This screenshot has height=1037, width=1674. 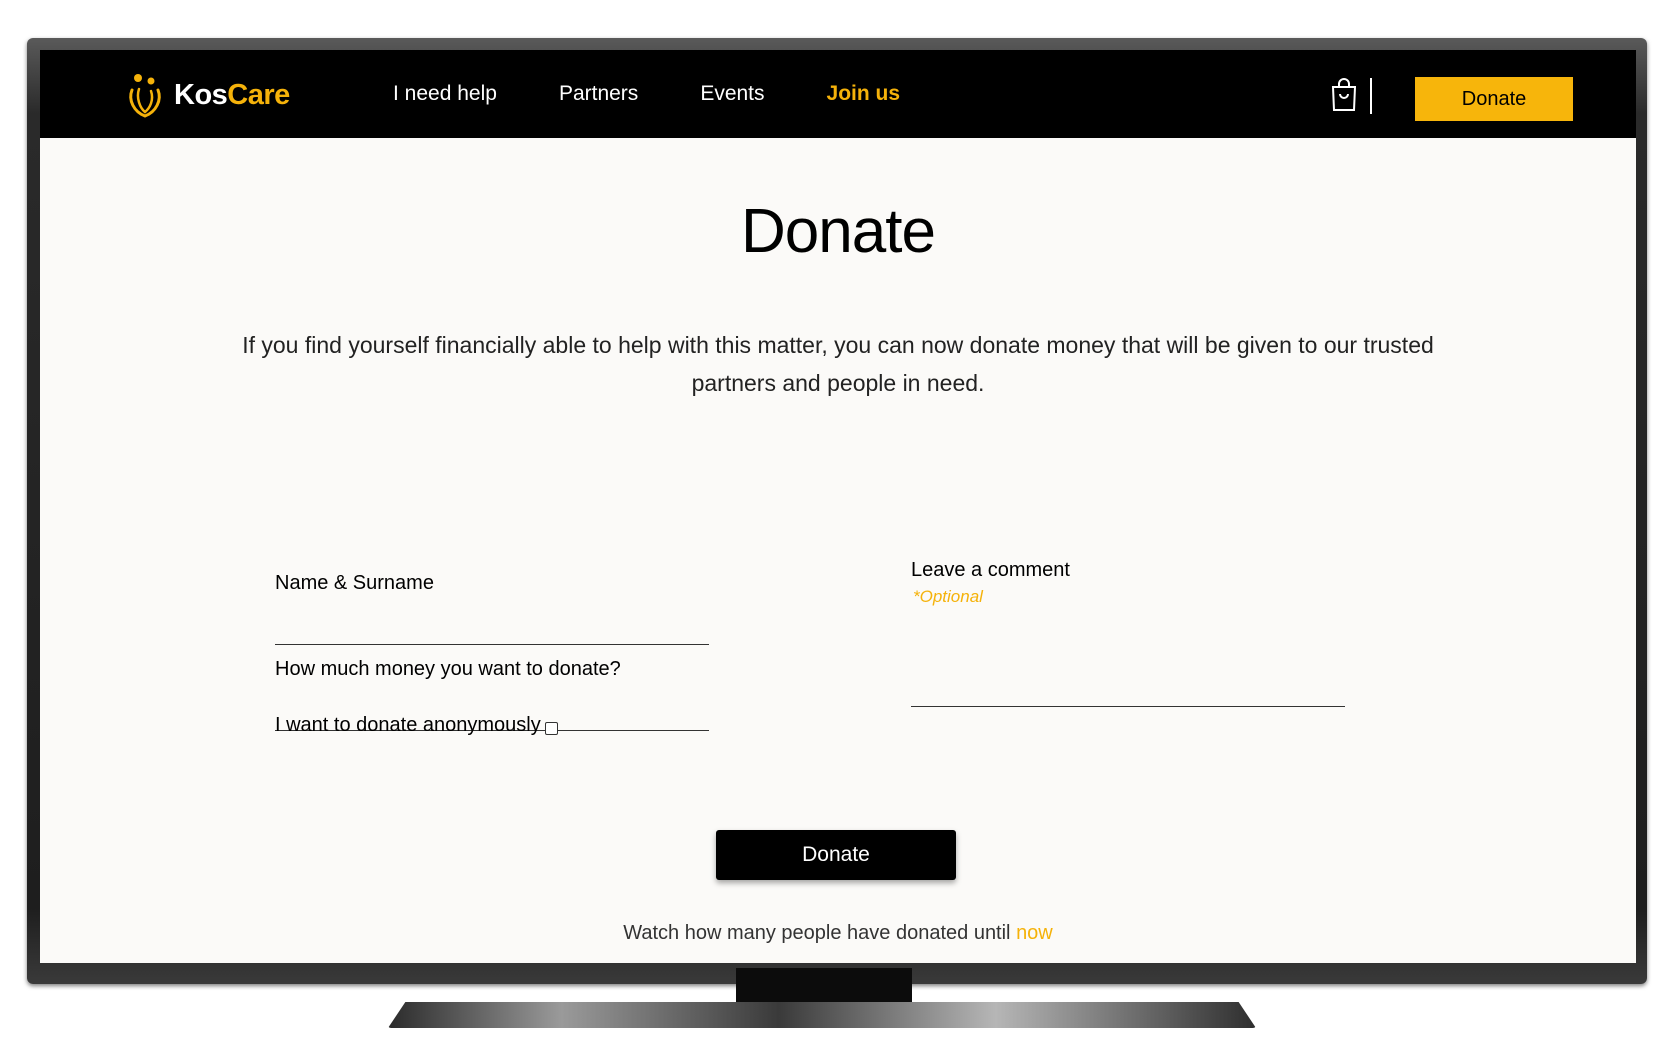 What do you see at coordinates (836, 855) in the screenshot?
I see `submit-donate-button: Donate` at bounding box center [836, 855].